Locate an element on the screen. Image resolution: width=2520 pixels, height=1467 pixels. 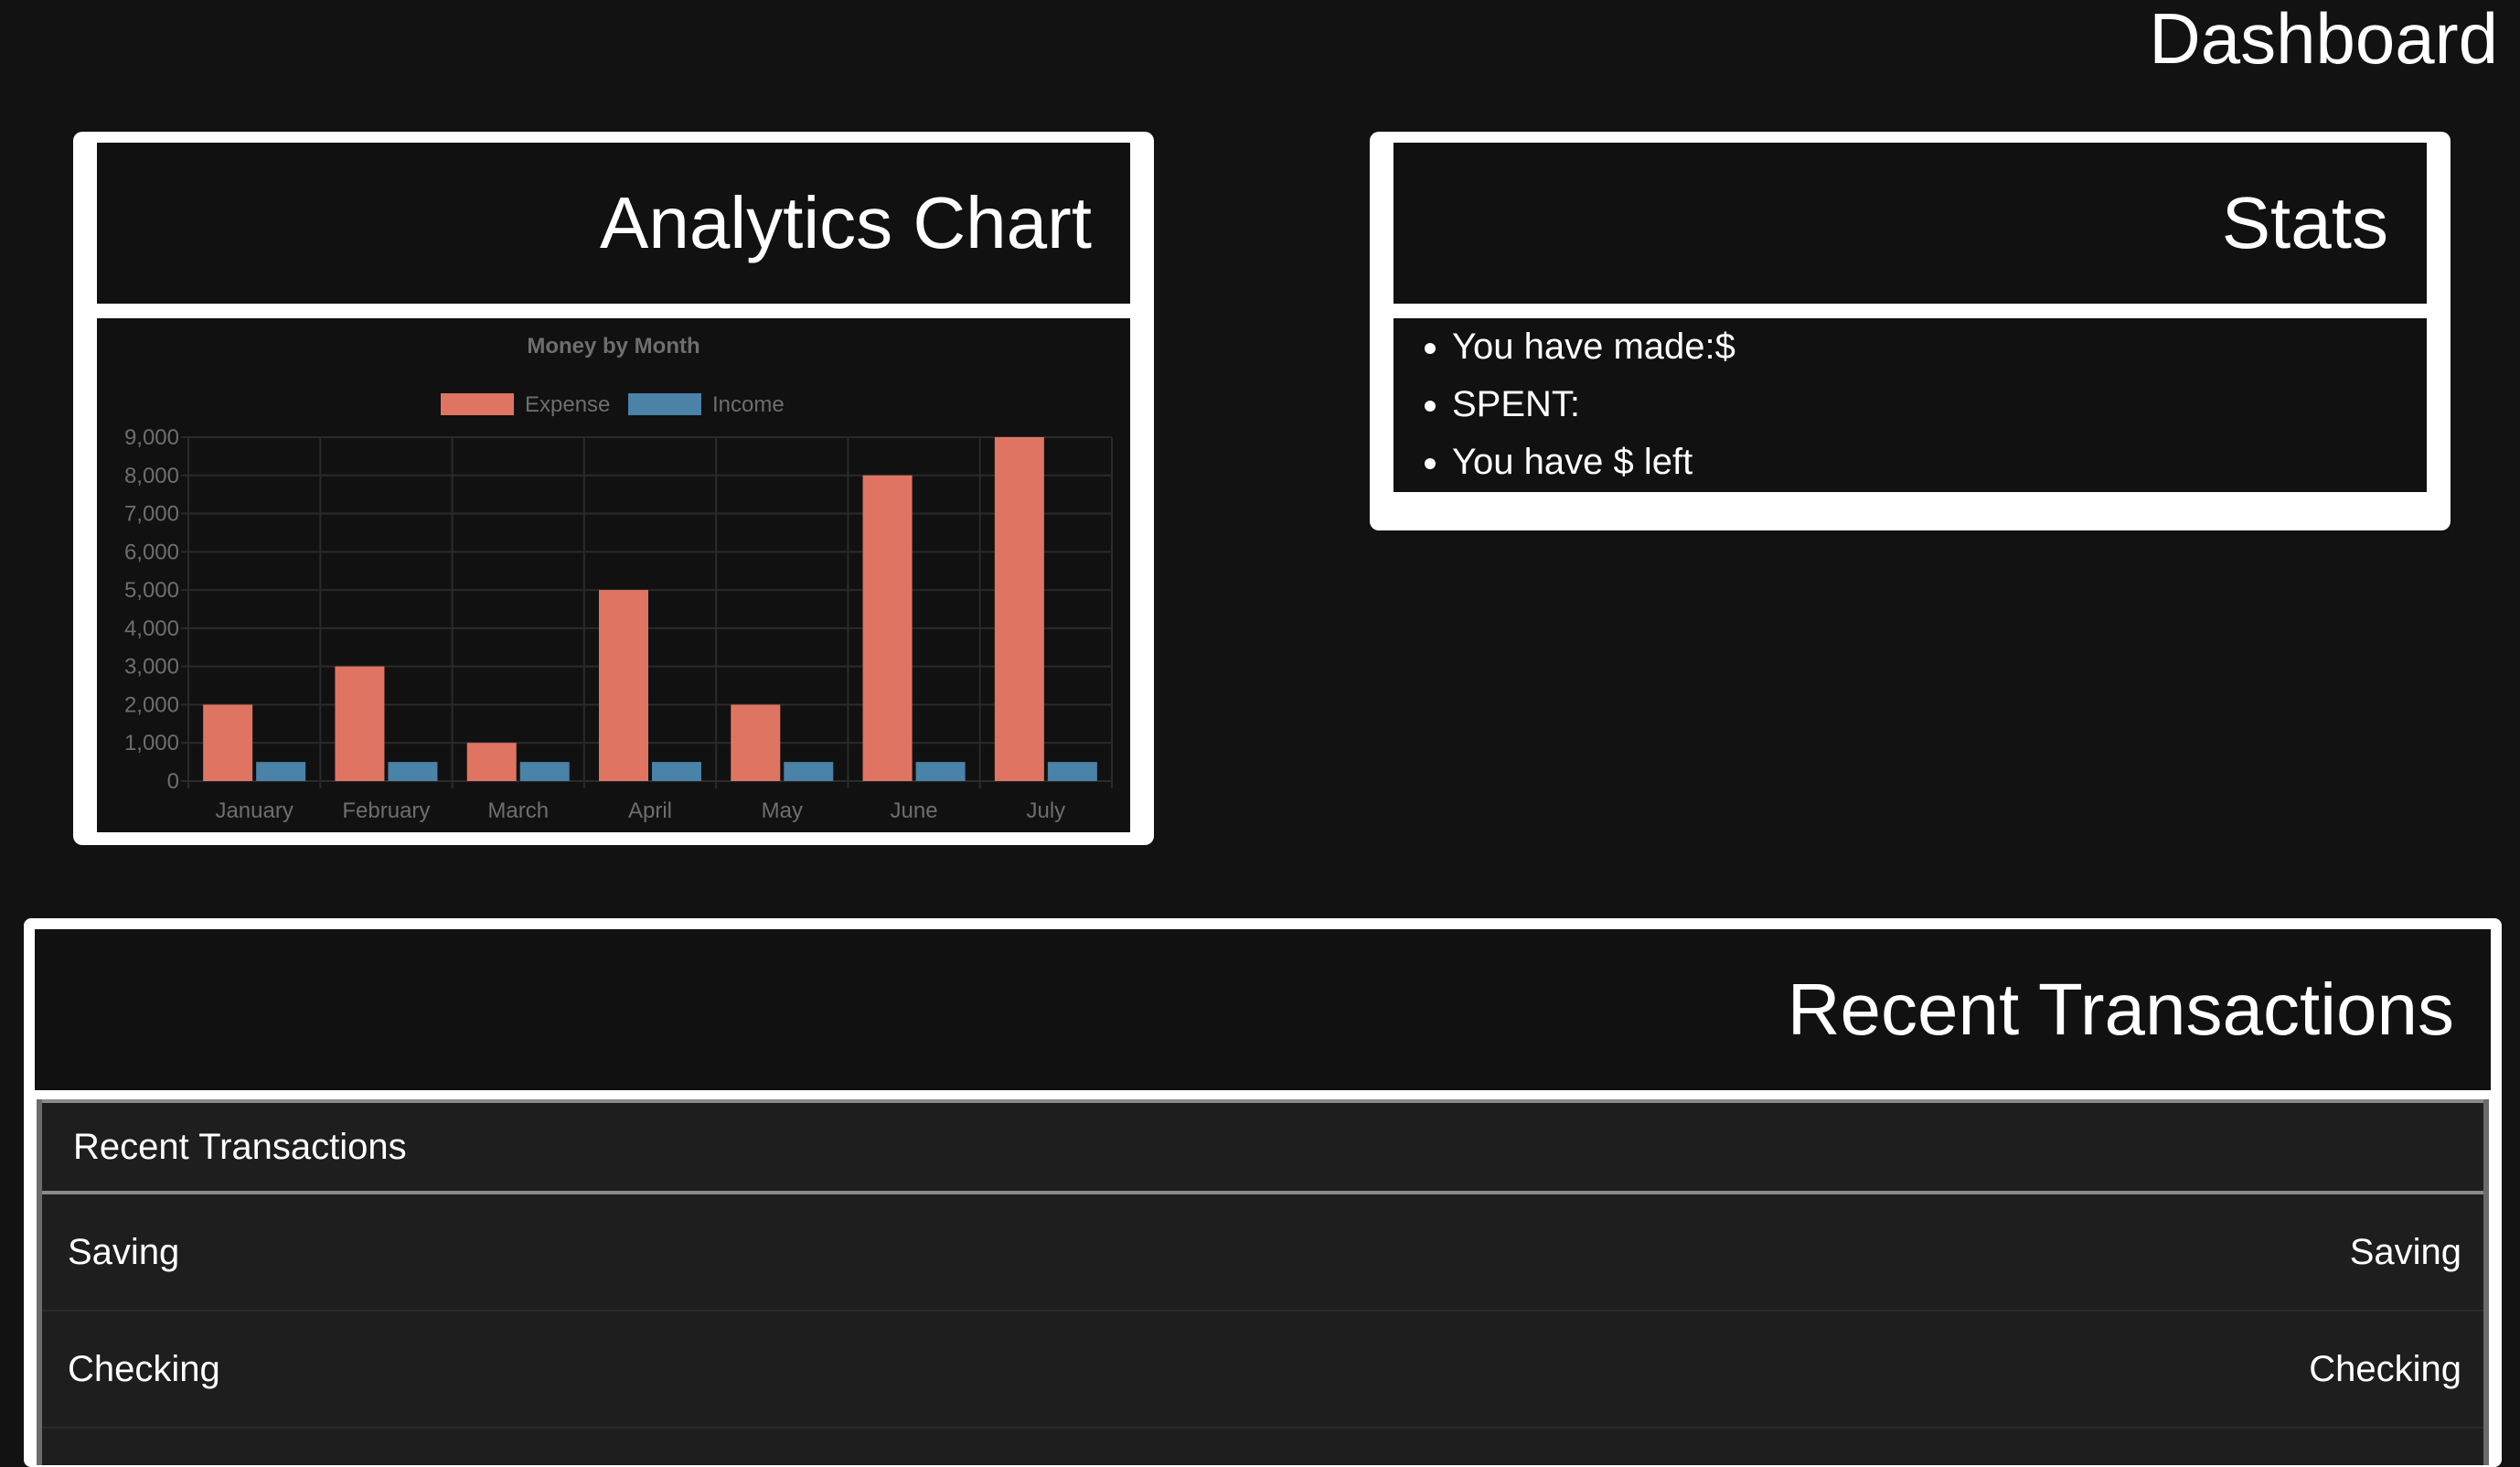
bar-expense-march is located at coordinates (491, 762).